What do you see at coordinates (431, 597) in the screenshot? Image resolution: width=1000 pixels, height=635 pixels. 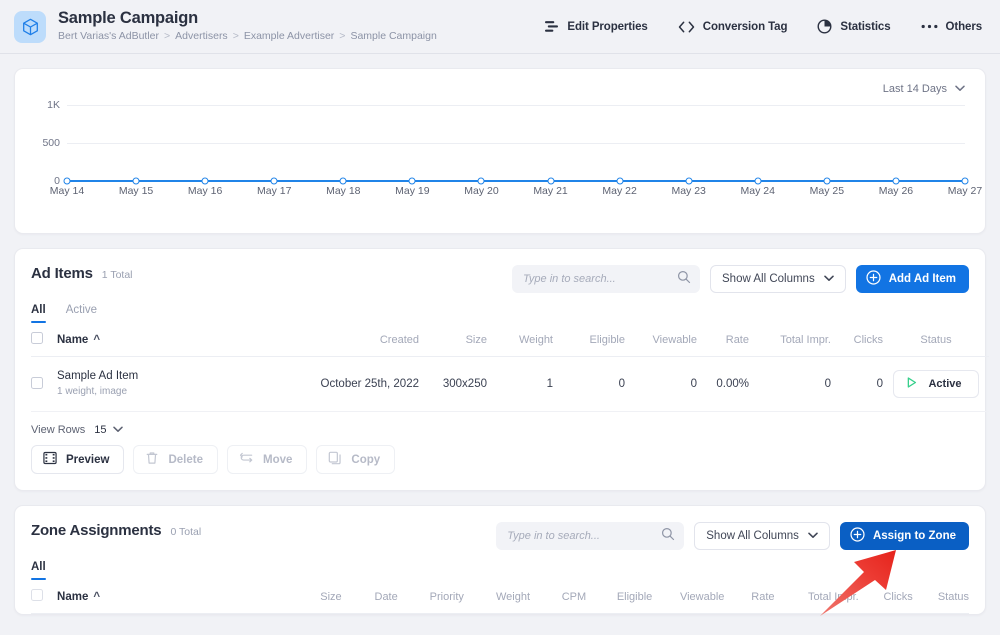 I see `column-header-priority: Priority` at bounding box center [431, 597].